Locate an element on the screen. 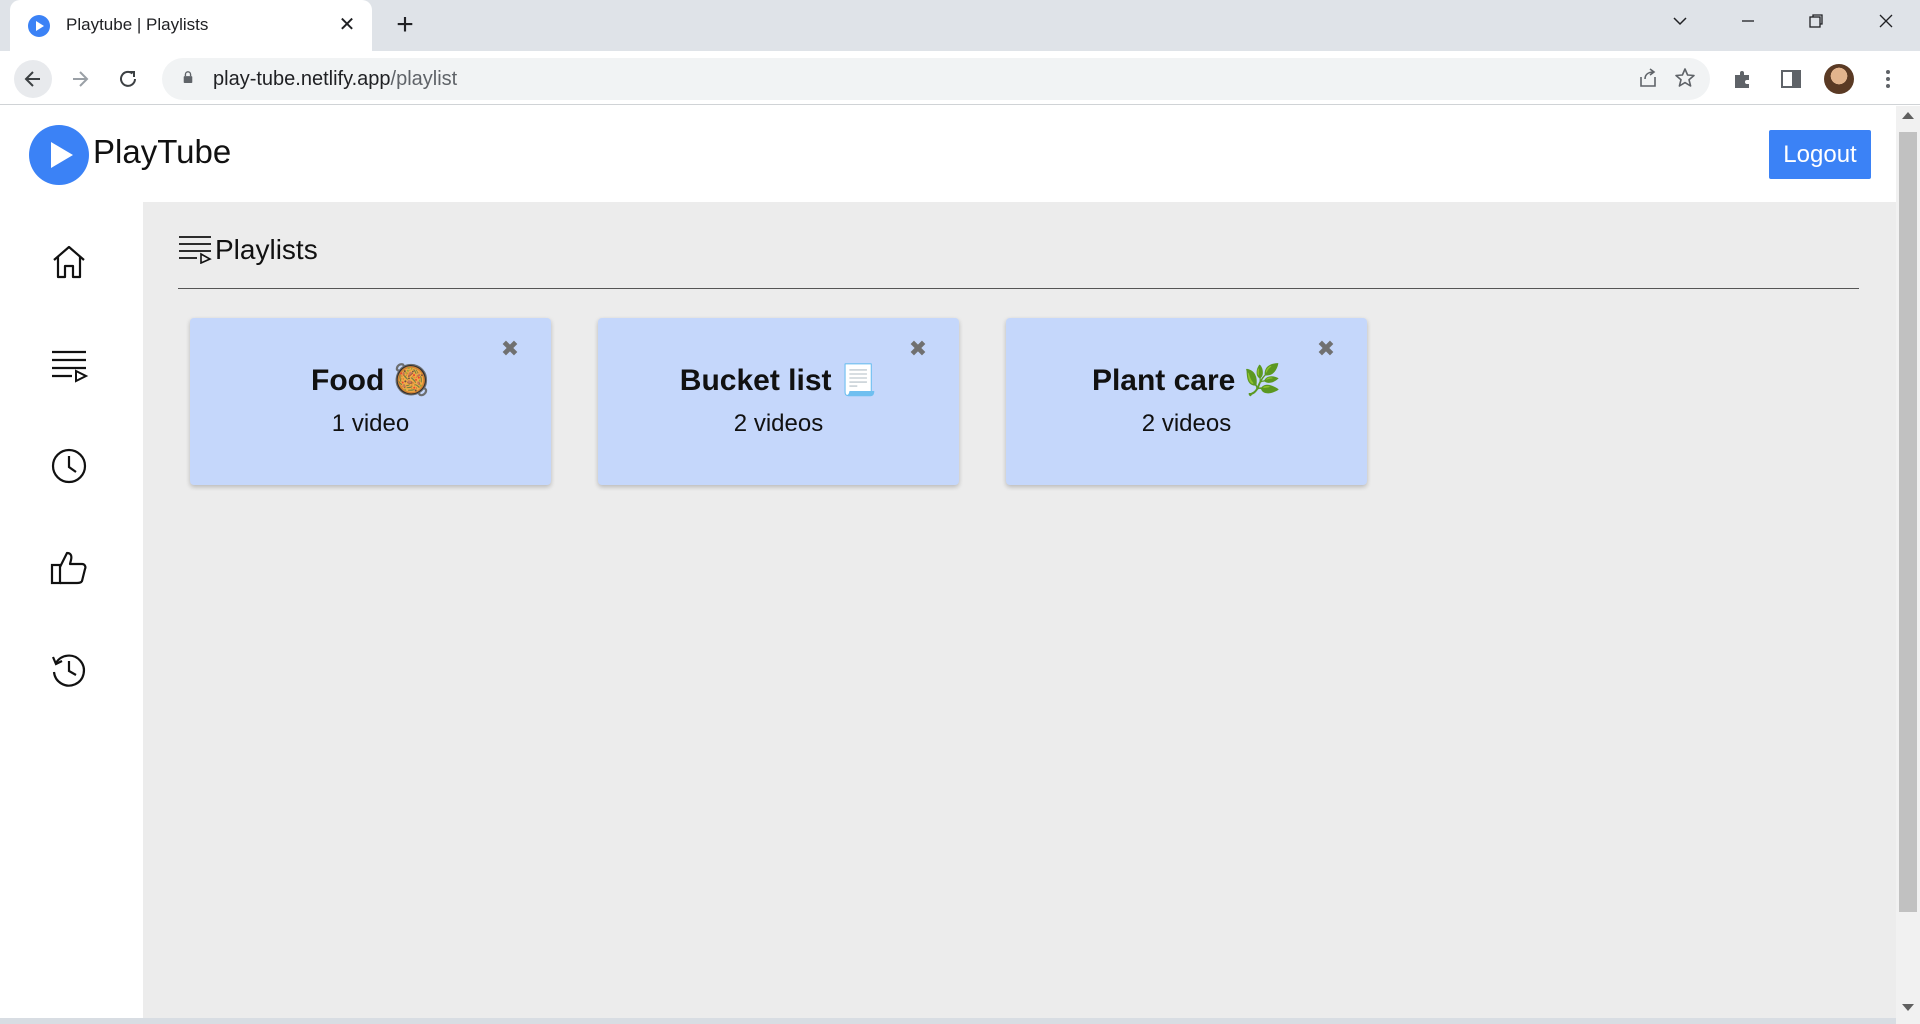  profile-avatar is located at coordinates (1839, 79).